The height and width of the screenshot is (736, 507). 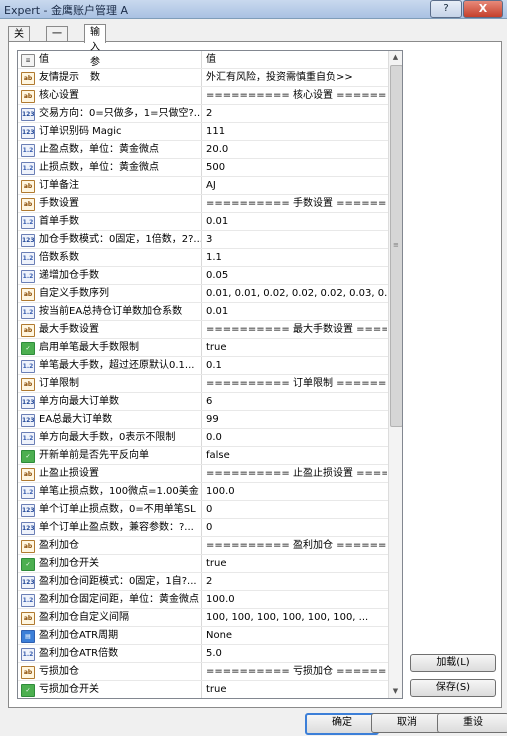 I want to click on param-value-cell: 99, so click(x=294, y=419).